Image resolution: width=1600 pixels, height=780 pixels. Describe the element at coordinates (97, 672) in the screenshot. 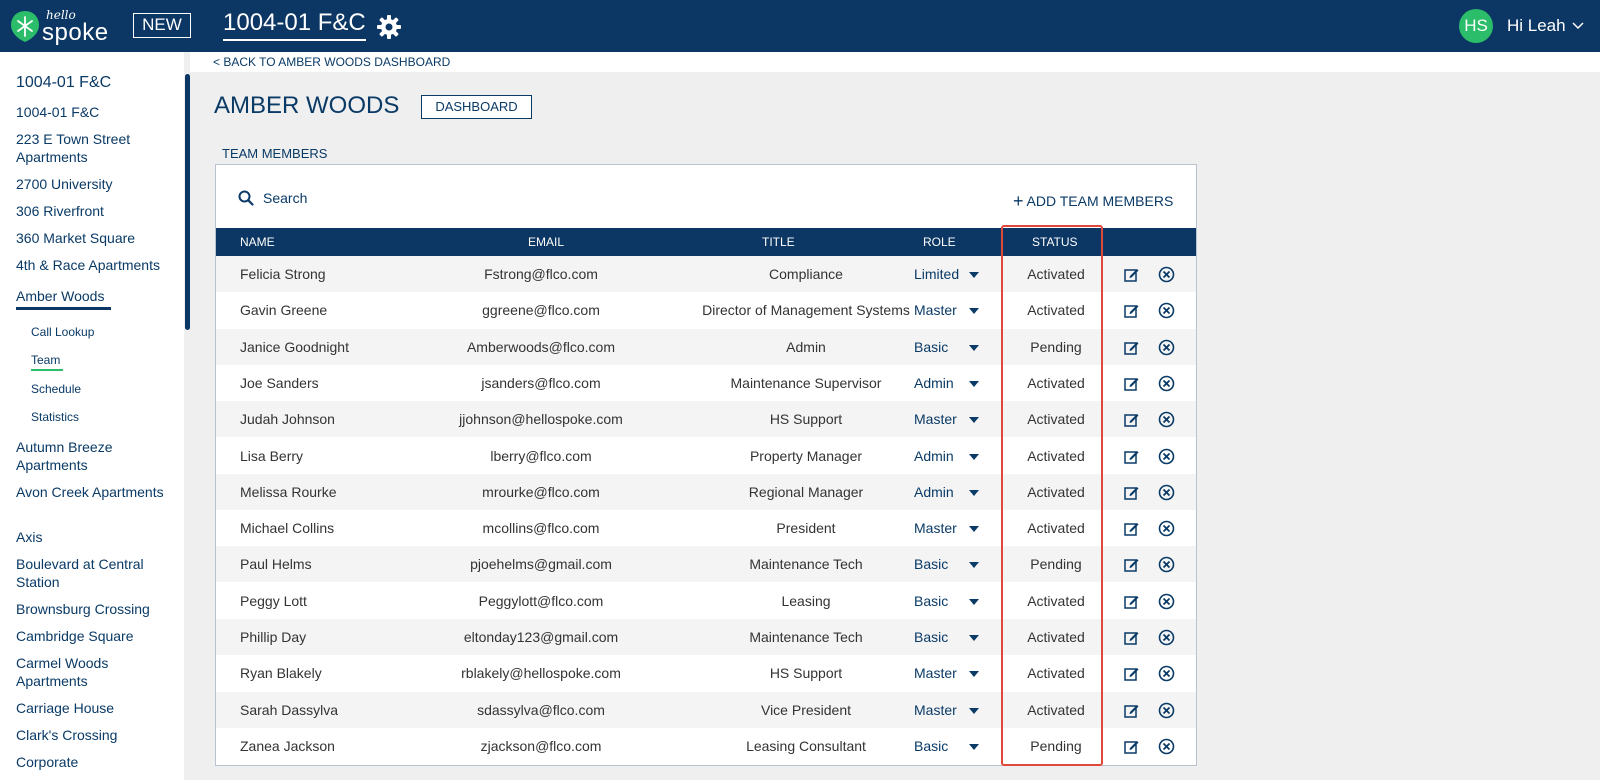

I see `sidebar-item: Carmel Woods Apartments` at that location.